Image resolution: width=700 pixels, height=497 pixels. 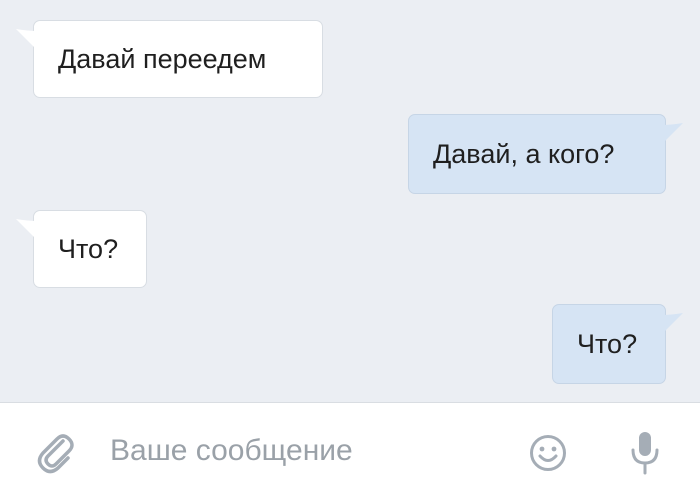 I want to click on outgoing-message: Давай, а кого?, so click(x=545, y=154).